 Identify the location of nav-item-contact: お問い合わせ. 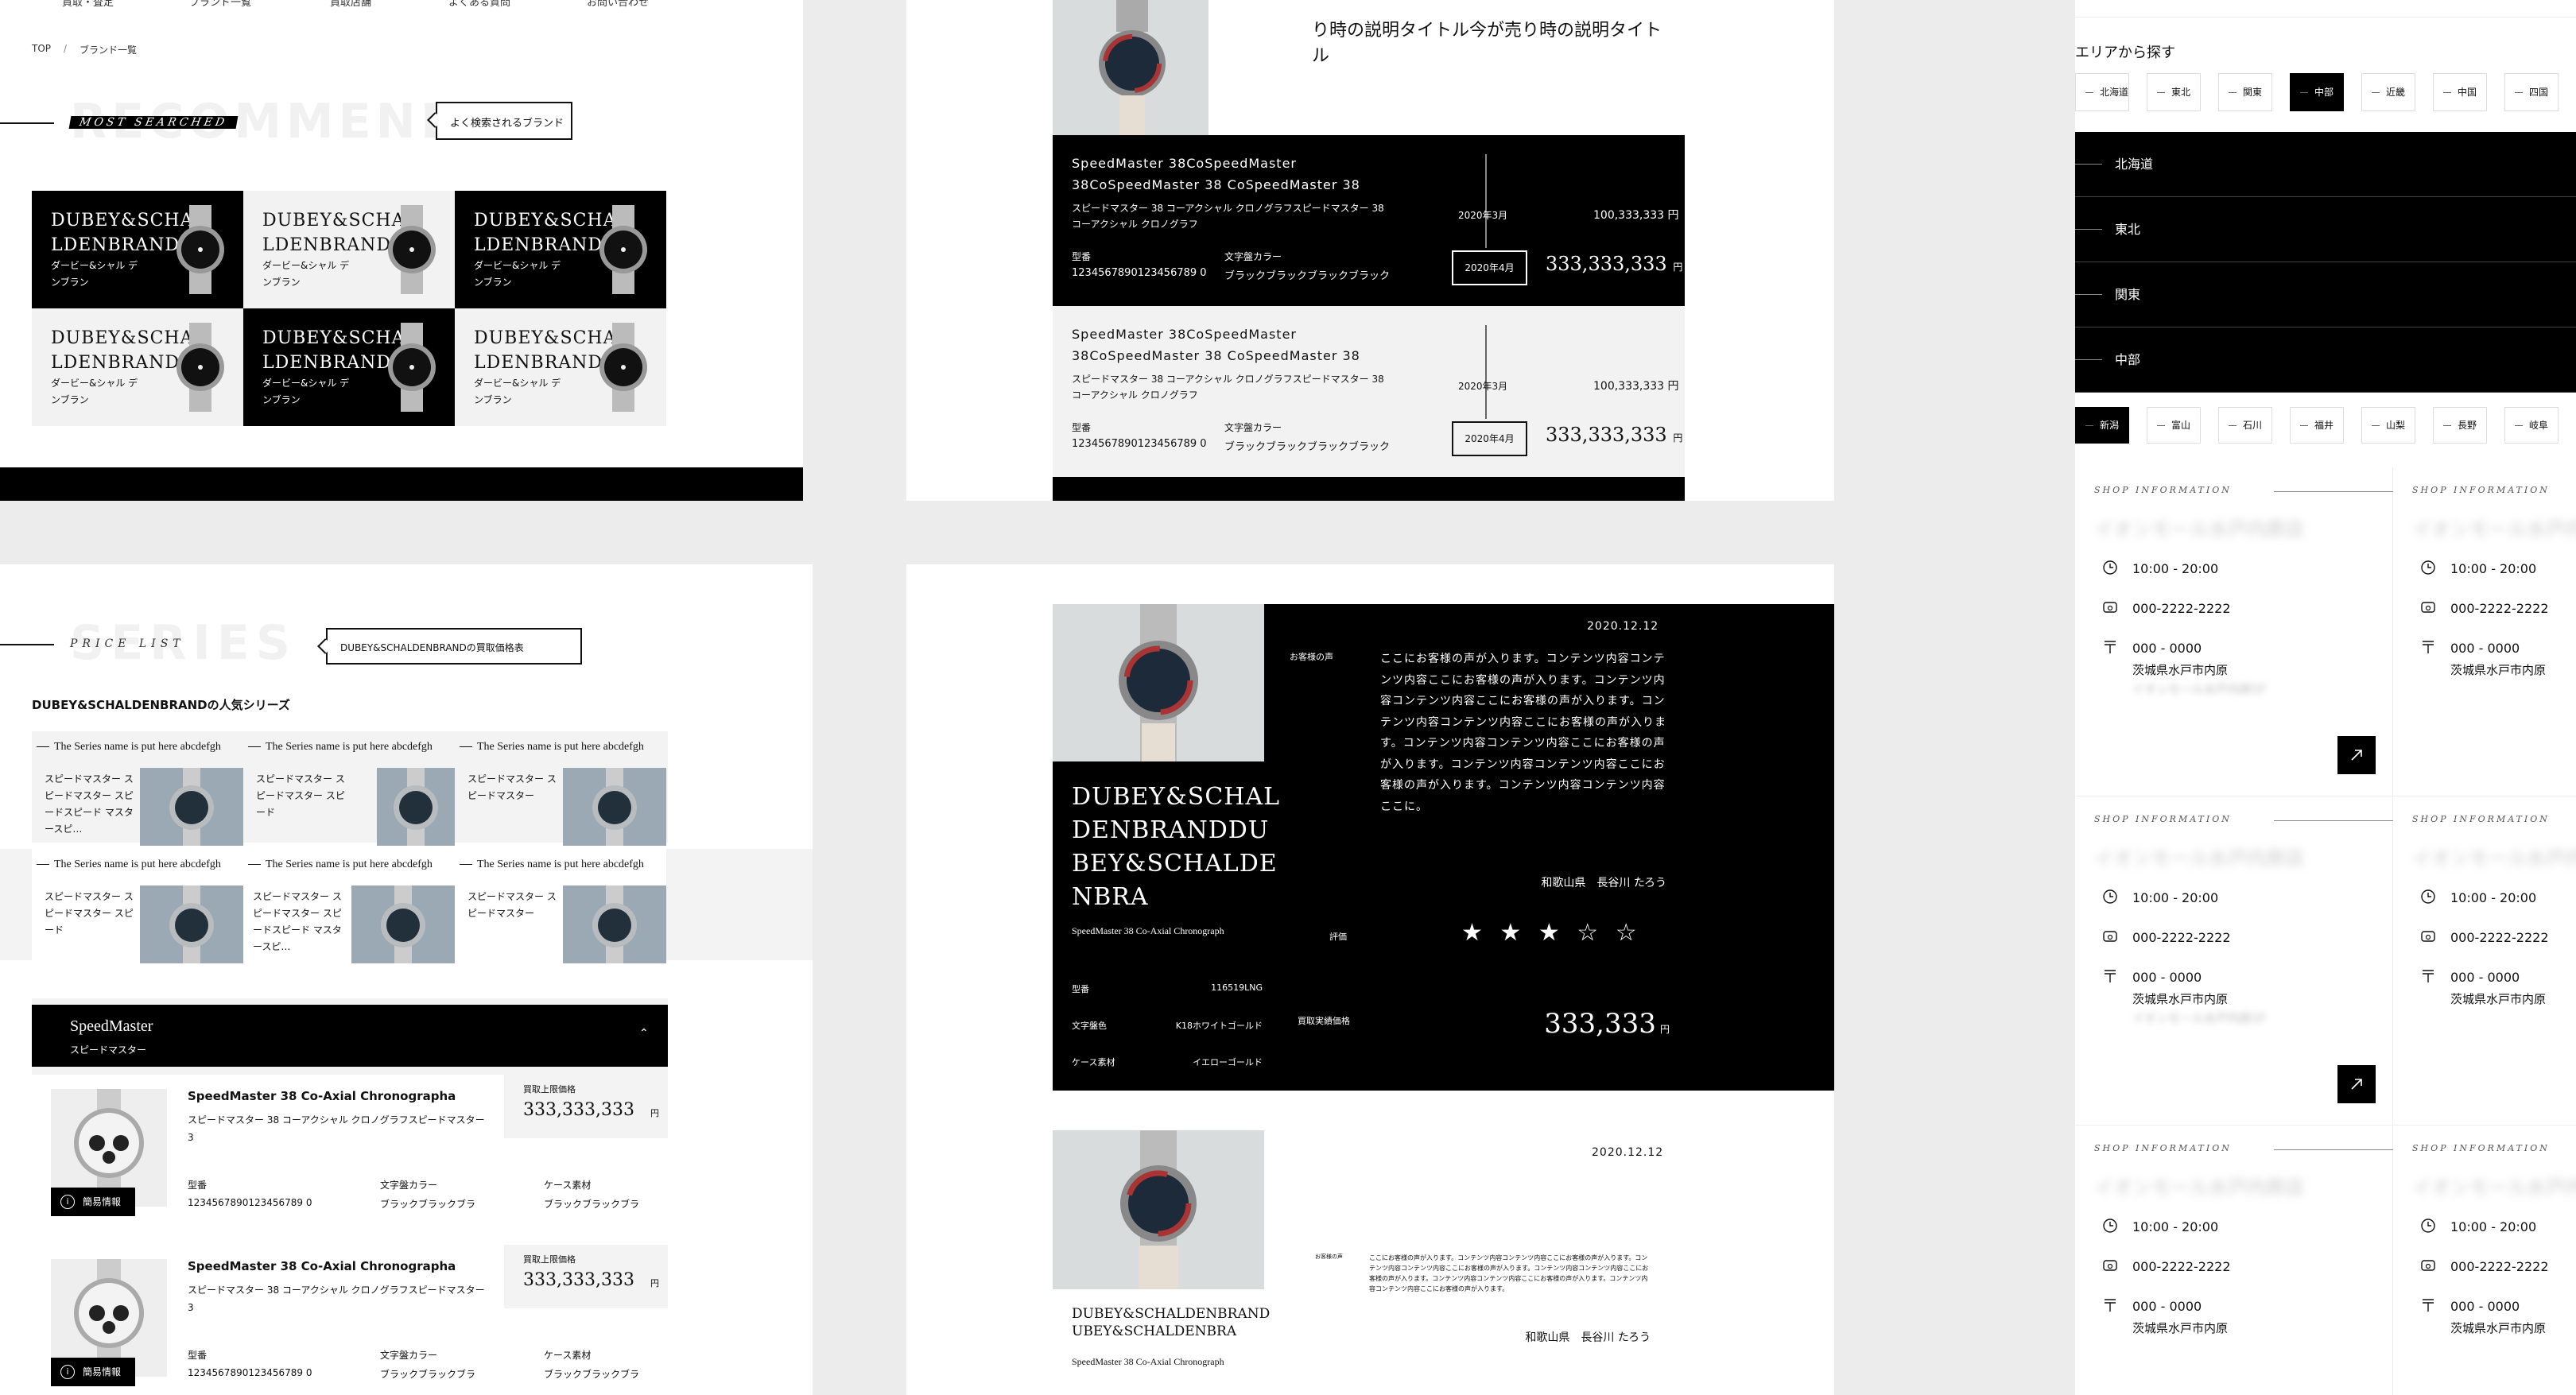
(618, 4).